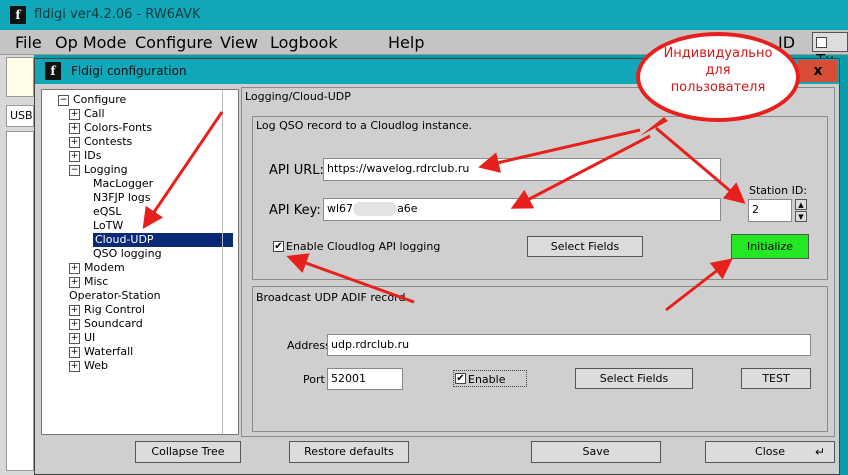 This screenshot has height=475, width=848. Describe the element at coordinates (350, 278) in the screenshot. I see `arrow-to-enable-cloudlog` at that location.